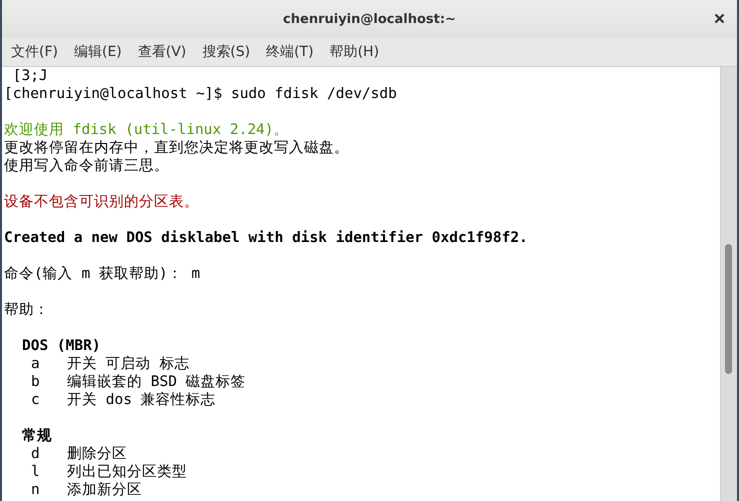 The width and height of the screenshot is (739, 501). I want to click on window-title: chenruiyin@localhost:~, so click(369, 19).